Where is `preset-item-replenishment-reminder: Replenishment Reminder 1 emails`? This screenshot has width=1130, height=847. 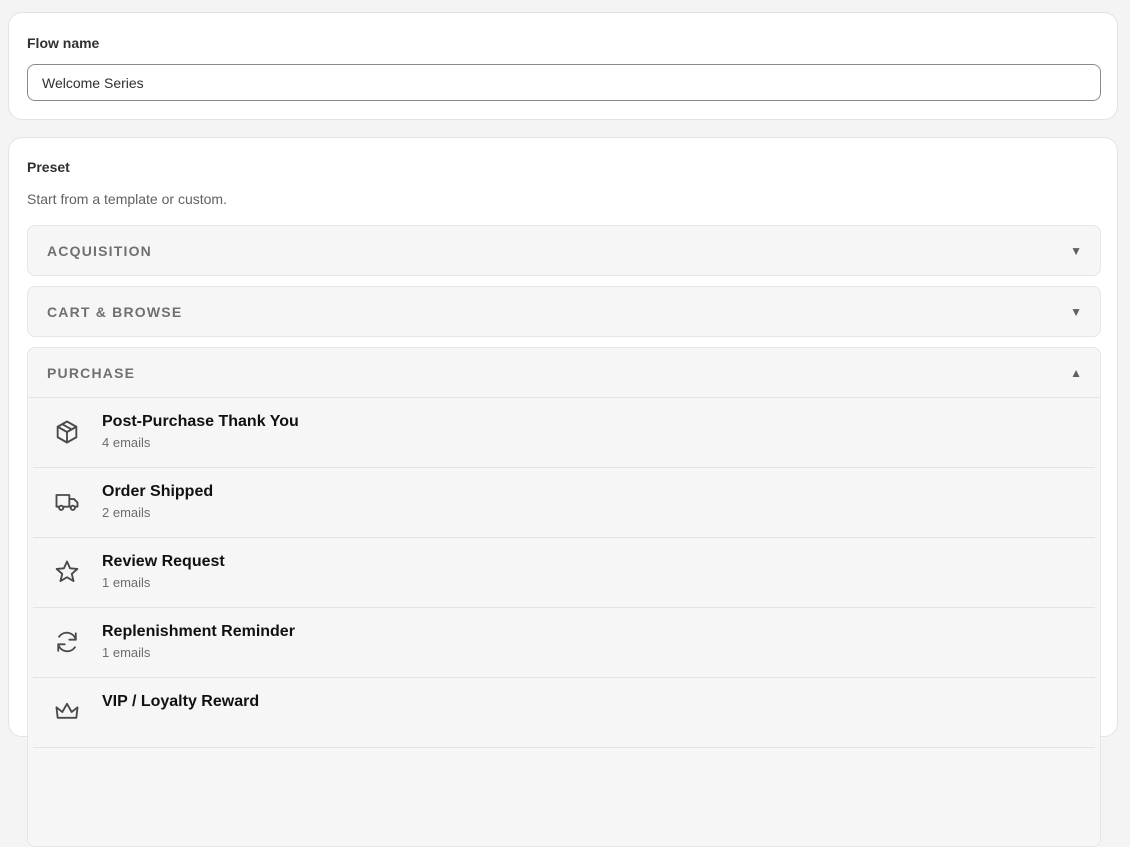
preset-item-replenishment-reminder: Replenishment Reminder 1 emails is located at coordinates (564, 643).